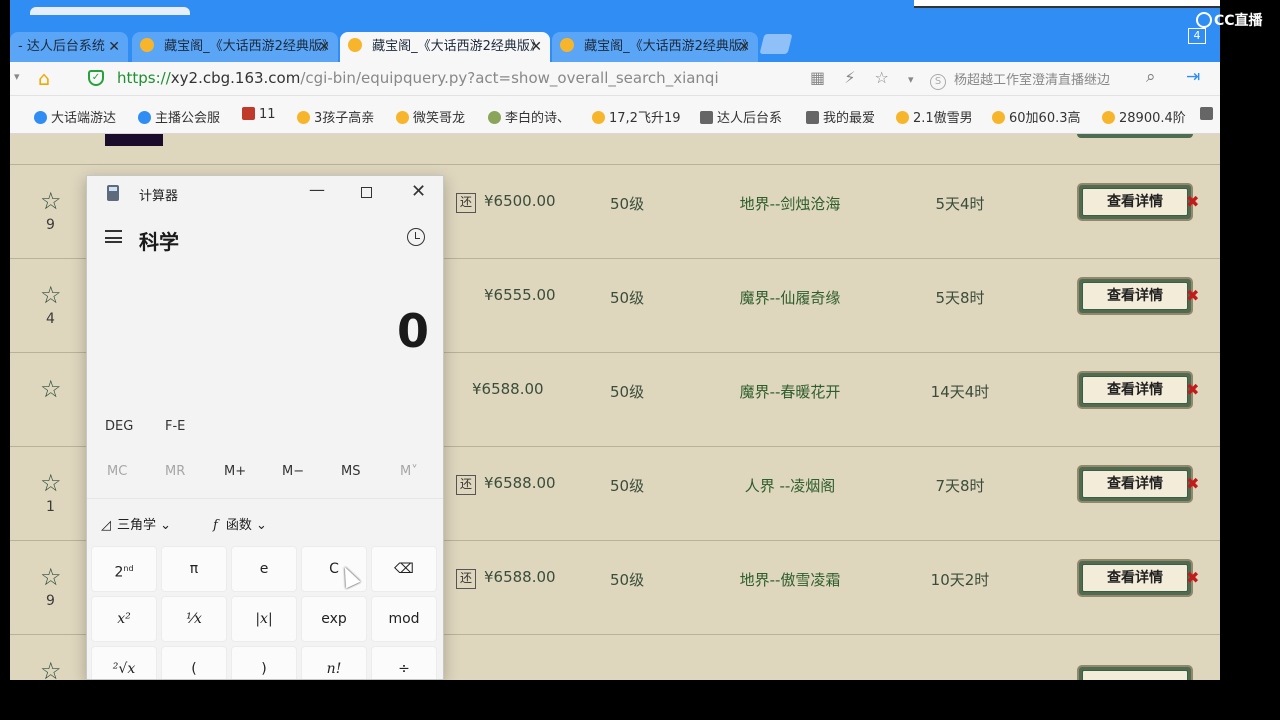 The height and width of the screenshot is (720, 1280). Describe the element at coordinates (240, 523) in the screenshot. I see `function-dropdown: f 函数 ⌄` at that location.